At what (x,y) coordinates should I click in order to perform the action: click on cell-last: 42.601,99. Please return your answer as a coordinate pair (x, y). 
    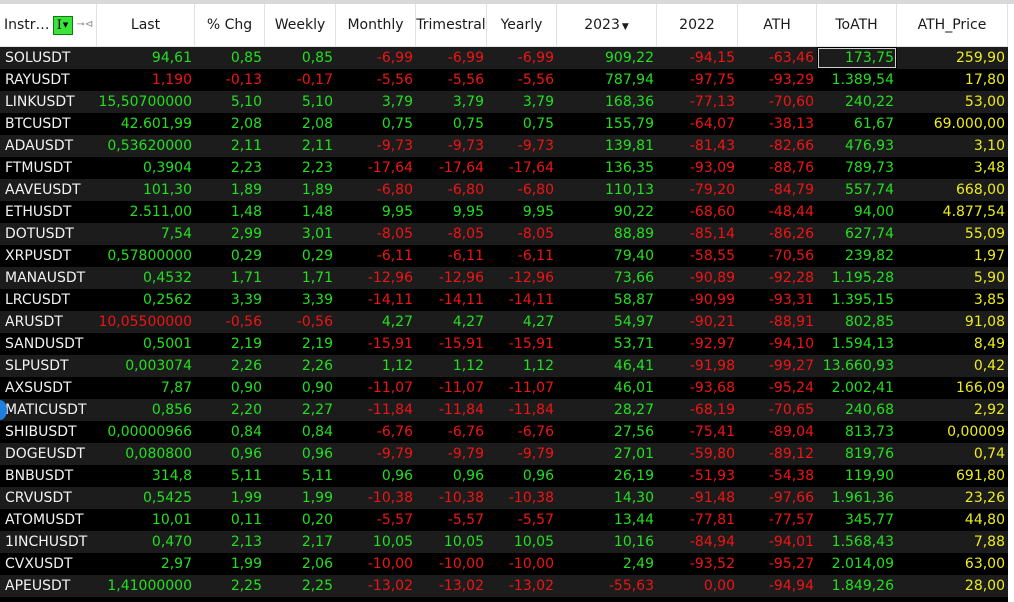
    Looking at the image, I should click on (146, 124).